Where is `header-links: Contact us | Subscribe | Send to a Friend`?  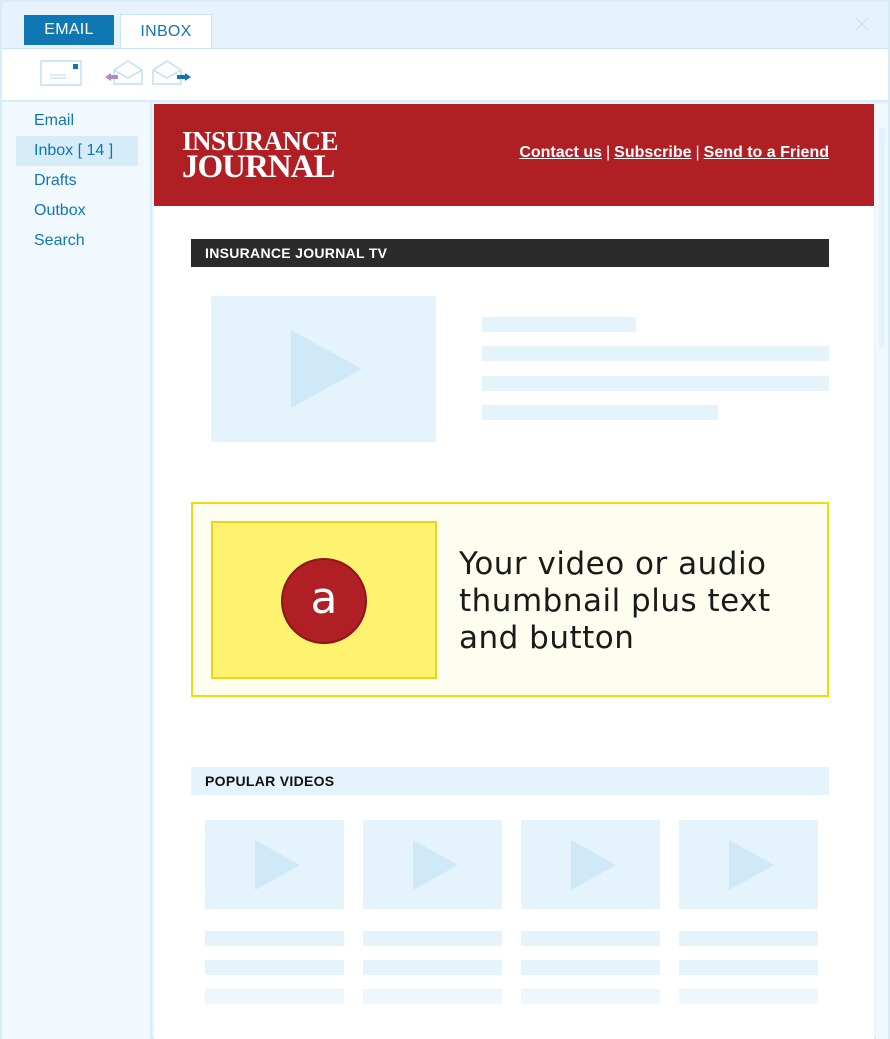 header-links: Contact us | Subscribe | Send to a Friend is located at coordinates (674, 153).